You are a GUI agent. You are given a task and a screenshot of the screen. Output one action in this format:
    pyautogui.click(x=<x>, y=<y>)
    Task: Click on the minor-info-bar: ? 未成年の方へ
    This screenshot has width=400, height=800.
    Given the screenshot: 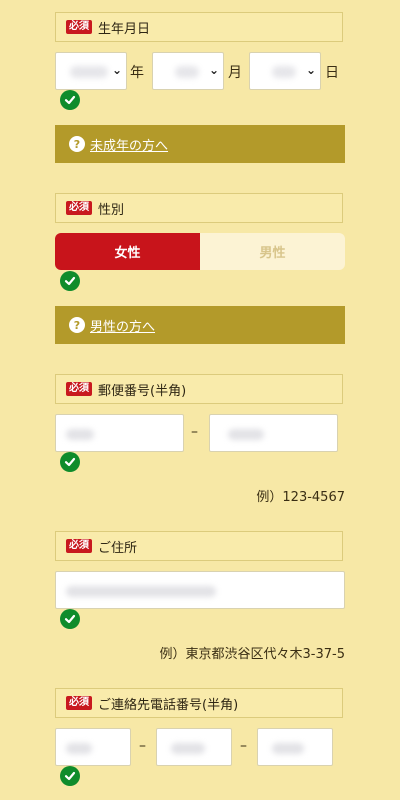 What is the action you would take?
    pyautogui.click(x=200, y=144)
    